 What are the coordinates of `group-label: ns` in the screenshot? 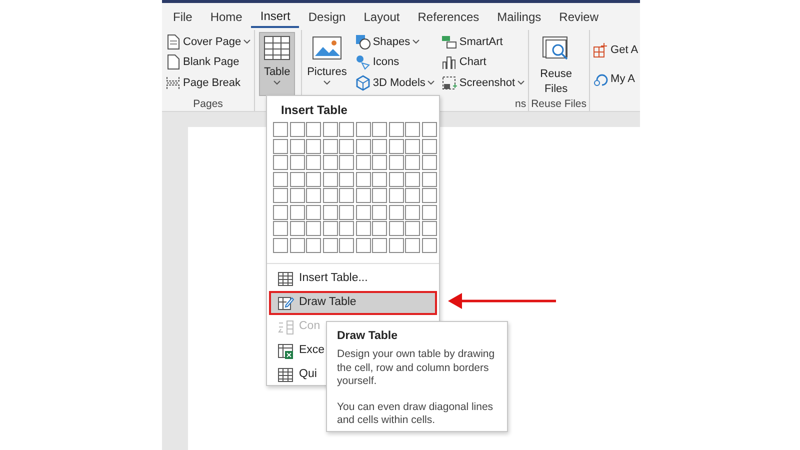 It's located at (520, 104).